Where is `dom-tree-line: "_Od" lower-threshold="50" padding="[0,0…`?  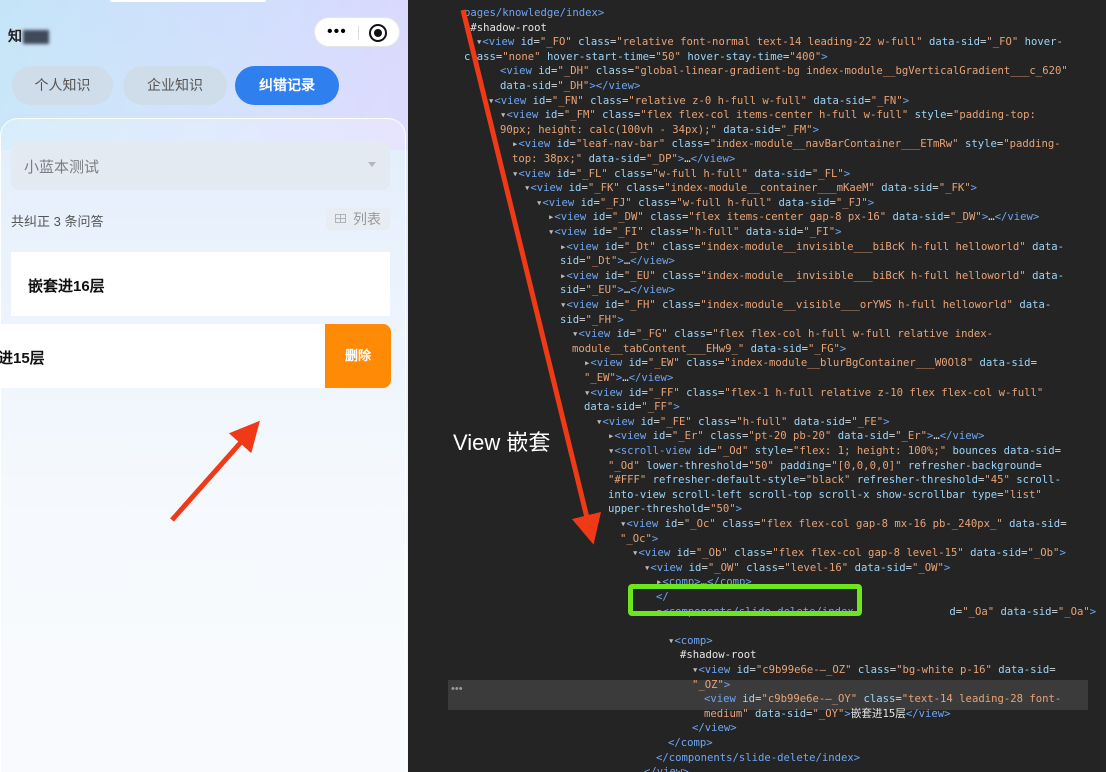 dom-tree-line: "_Od" lower-threshold="50" padding="[0,0… is located at coordinates (825, 466).